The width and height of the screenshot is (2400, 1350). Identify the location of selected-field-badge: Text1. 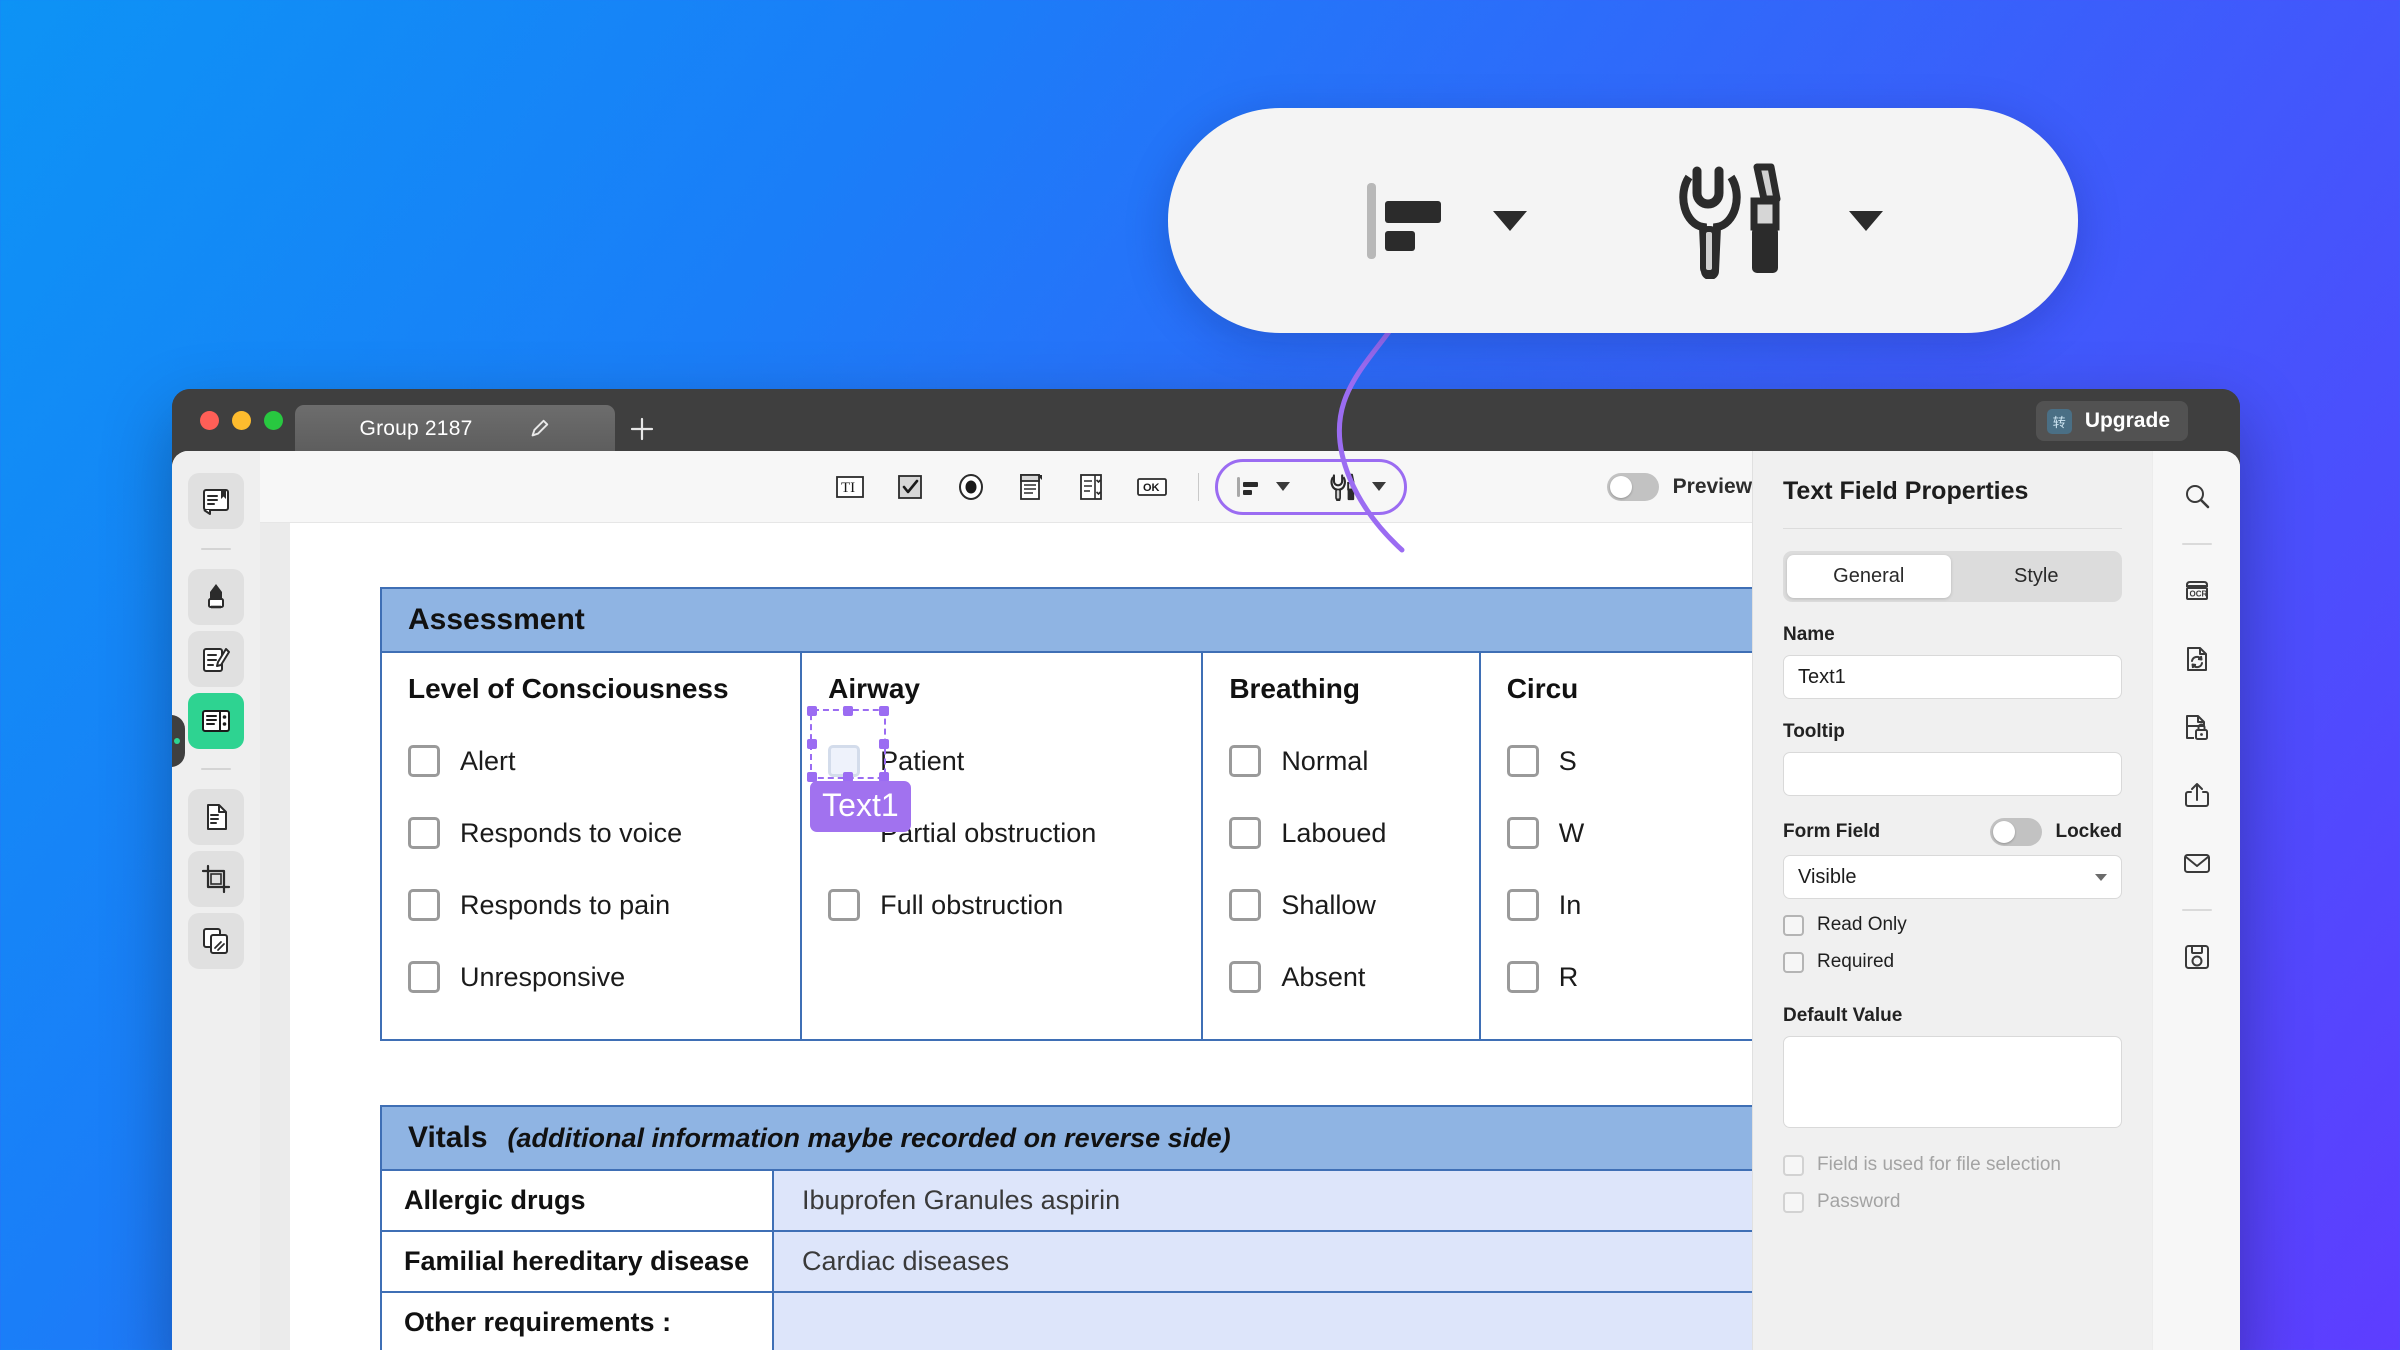
(860, 806).